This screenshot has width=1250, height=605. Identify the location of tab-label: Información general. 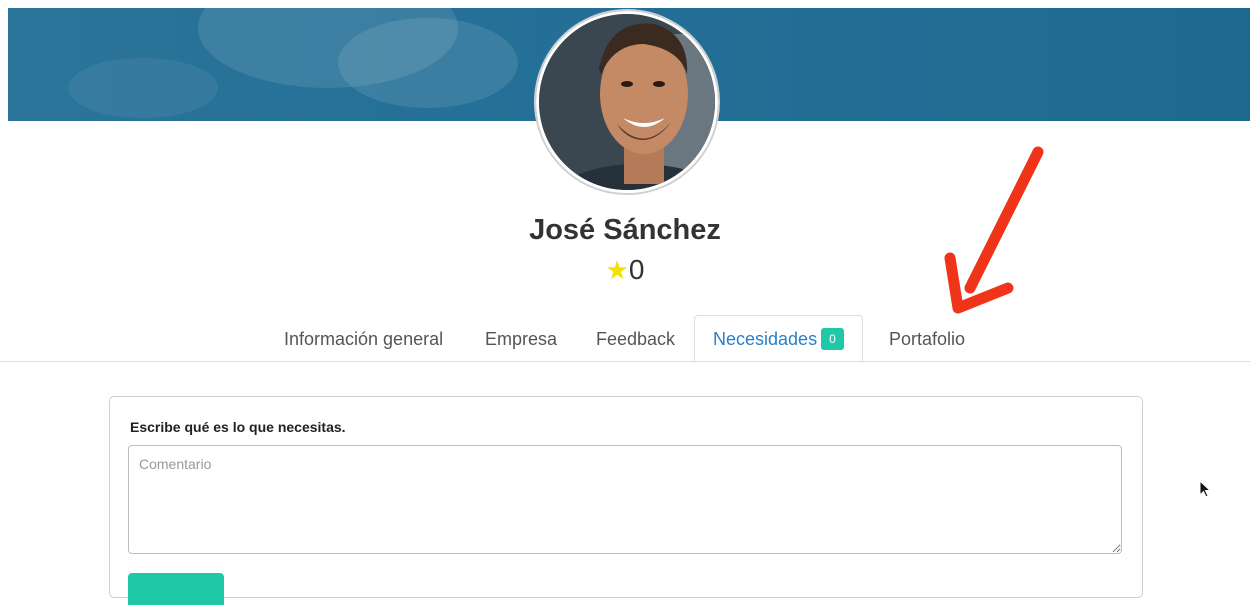
(364, 339).